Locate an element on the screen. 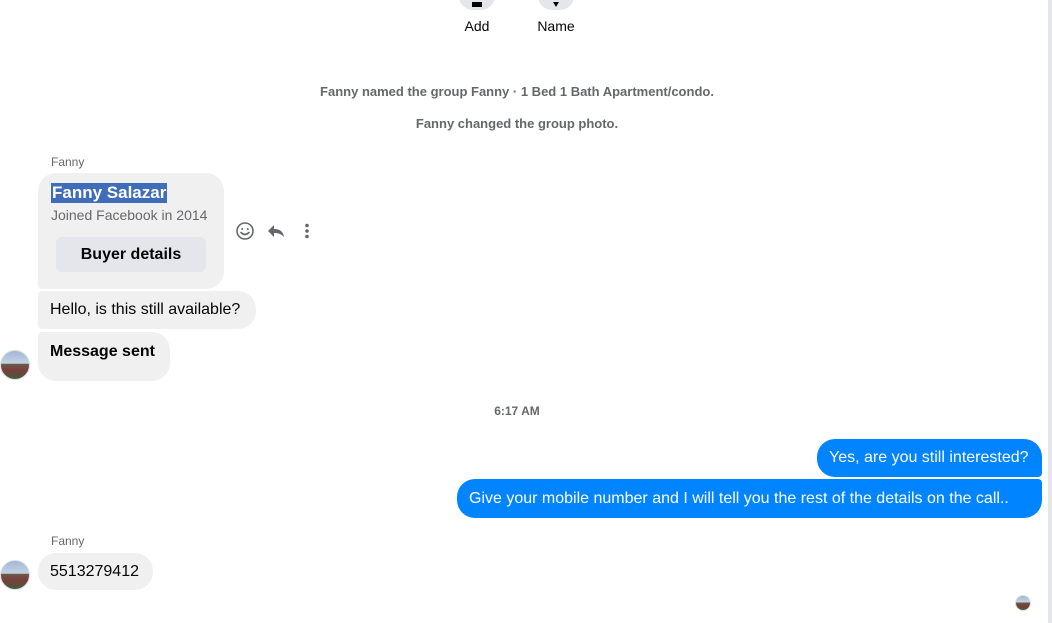 The image size is (1052, 623). add-person-icon is located at coordinates (477, 5).